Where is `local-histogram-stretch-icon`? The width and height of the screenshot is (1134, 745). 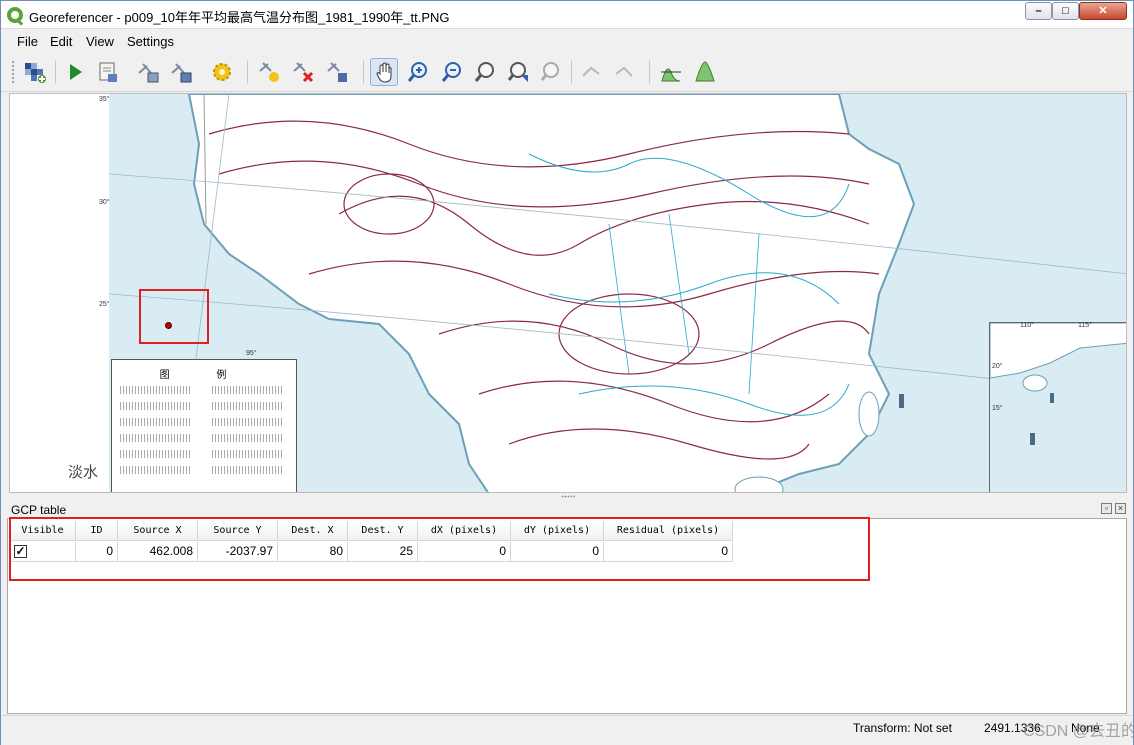
local-histogram-stretch-icon is located at coordinates (705, 71).